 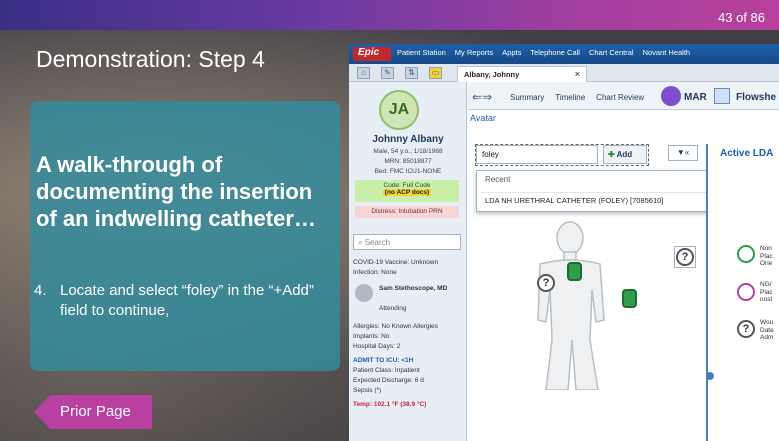 I want to click on menu-my-reports: My Reports, so click(x=474, y=52).